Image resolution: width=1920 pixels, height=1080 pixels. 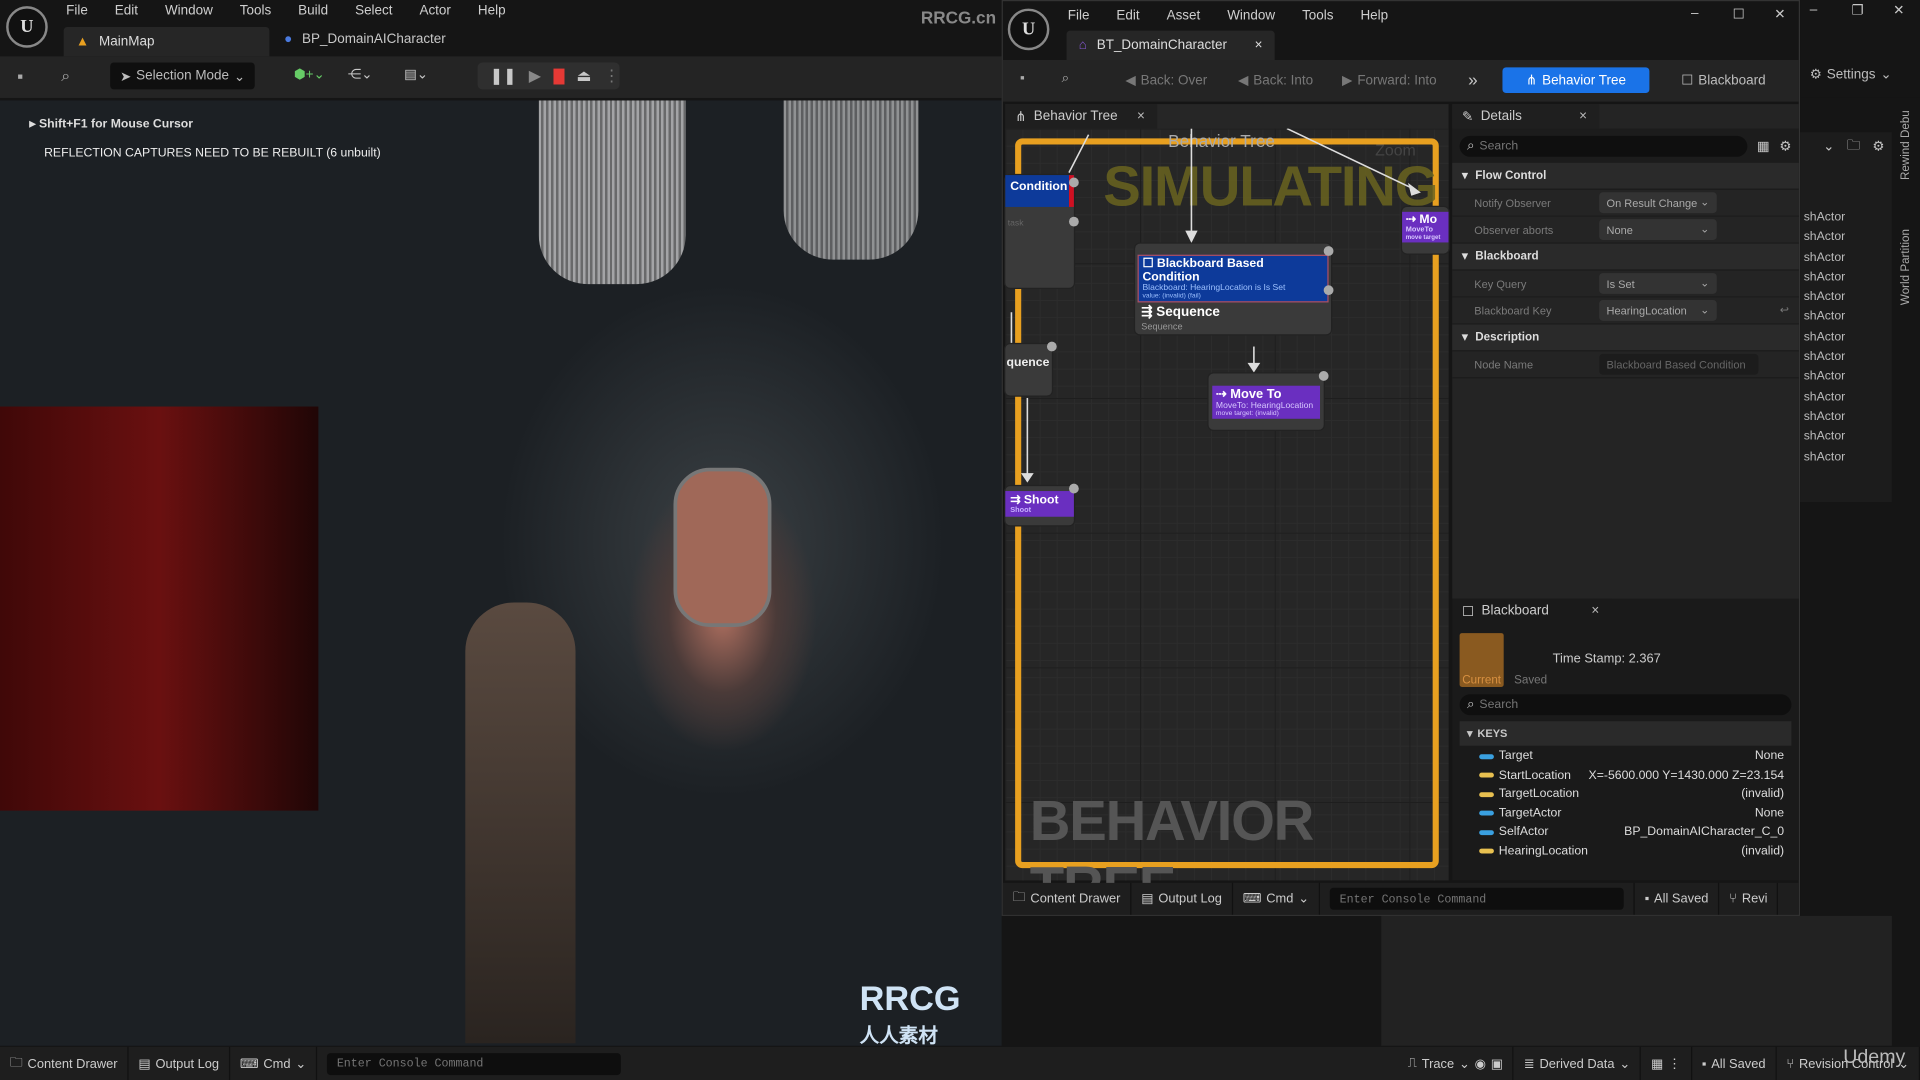 I want to click on sequence-node-partial: quence, so click(x=1031, y=368).